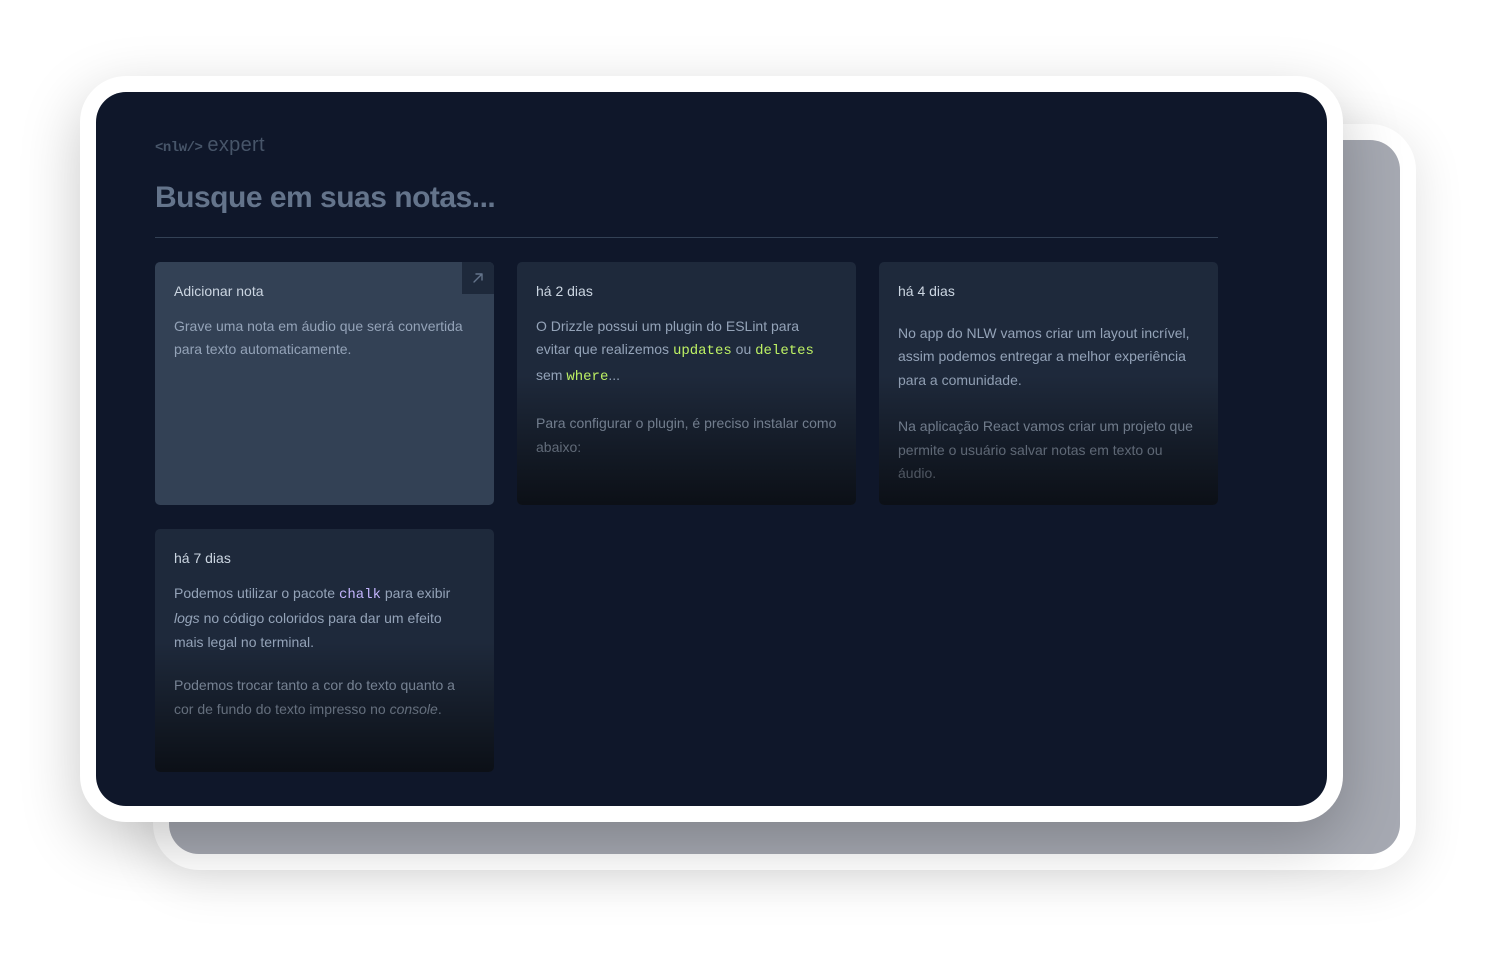 Image resolution: width=1496 pixels, height=954 pixels. I want to click on nlw-expert-logo: <nlw/> expert, so click(210, 145).